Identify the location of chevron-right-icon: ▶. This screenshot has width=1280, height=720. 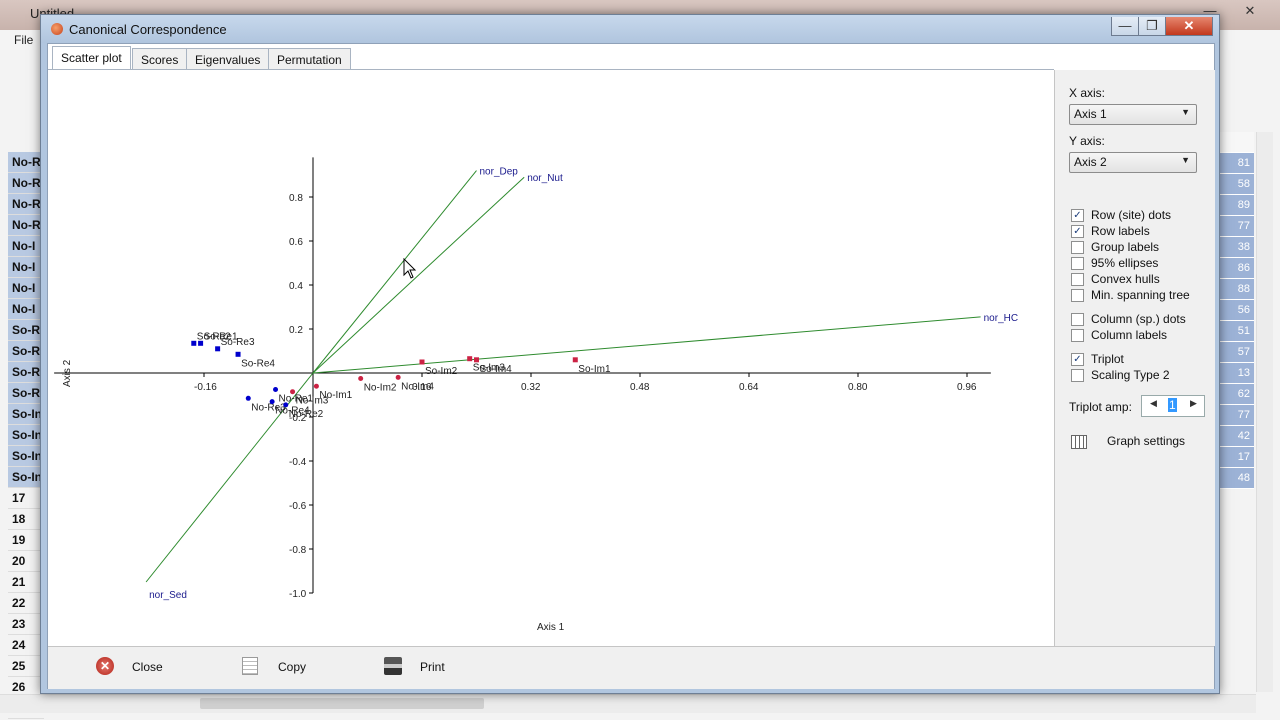
(1193, 403).